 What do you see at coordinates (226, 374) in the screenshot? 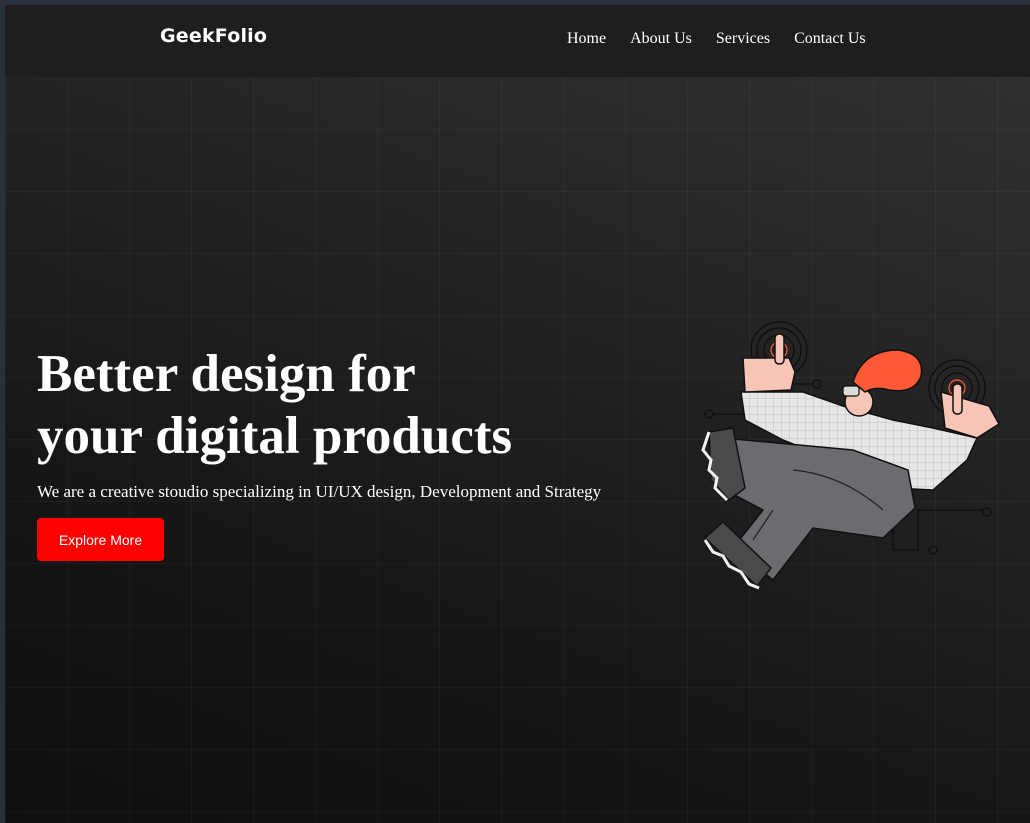
I see `hero-title-line-1: Better design for` at bounding box center [226, 374].